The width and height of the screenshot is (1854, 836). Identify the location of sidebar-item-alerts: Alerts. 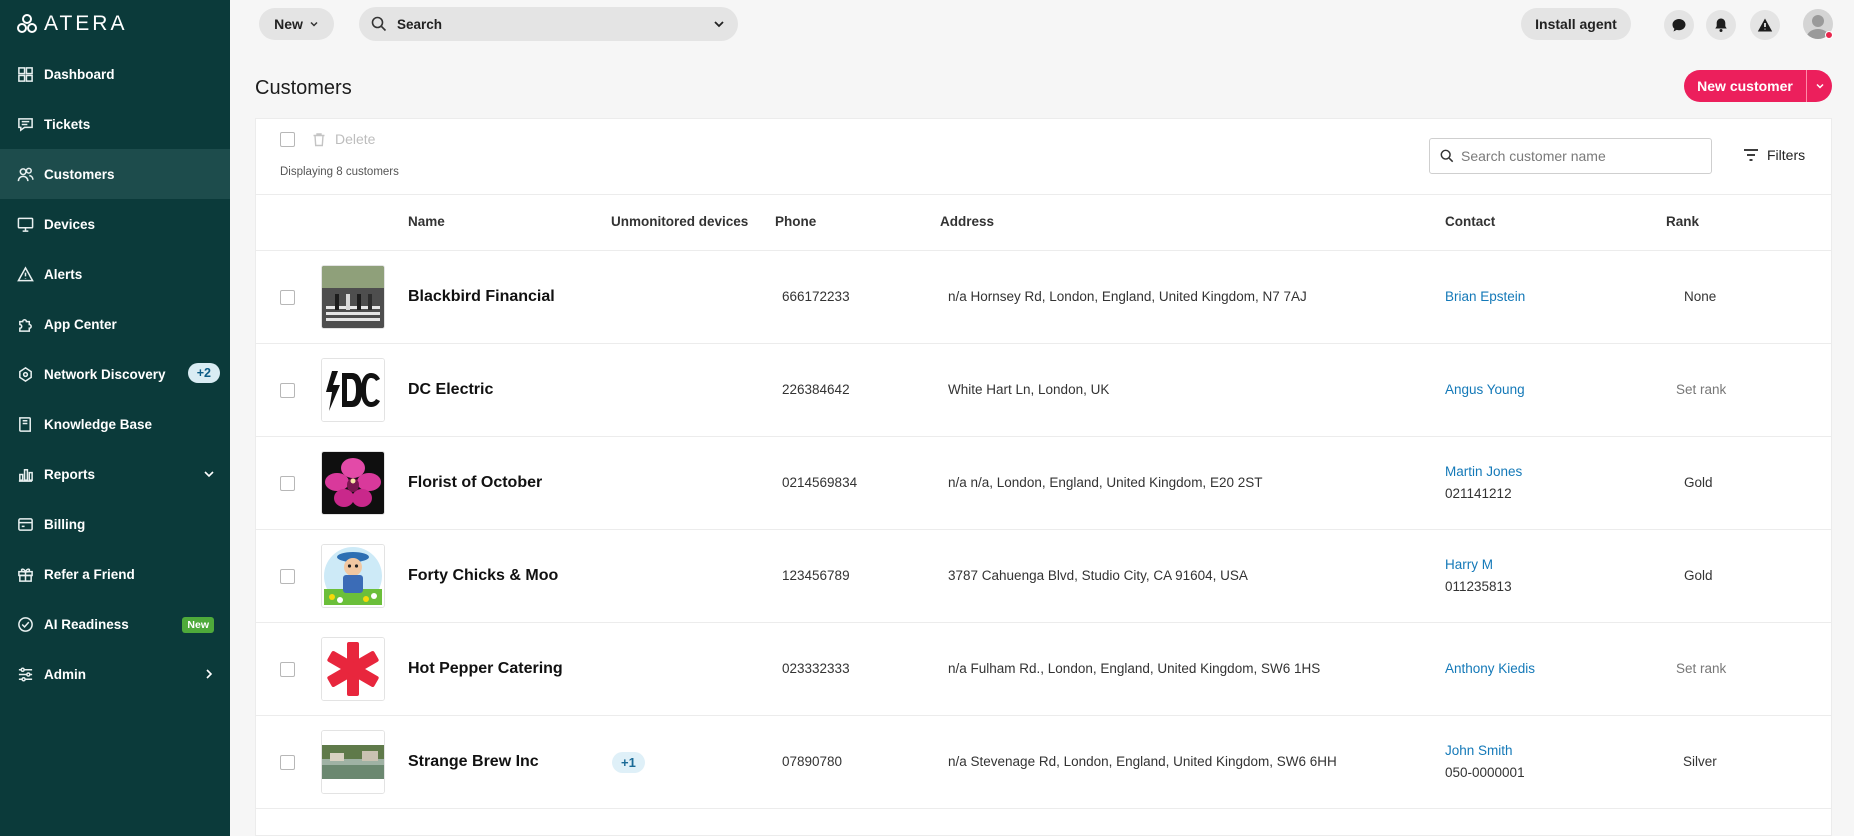
(115, 274).